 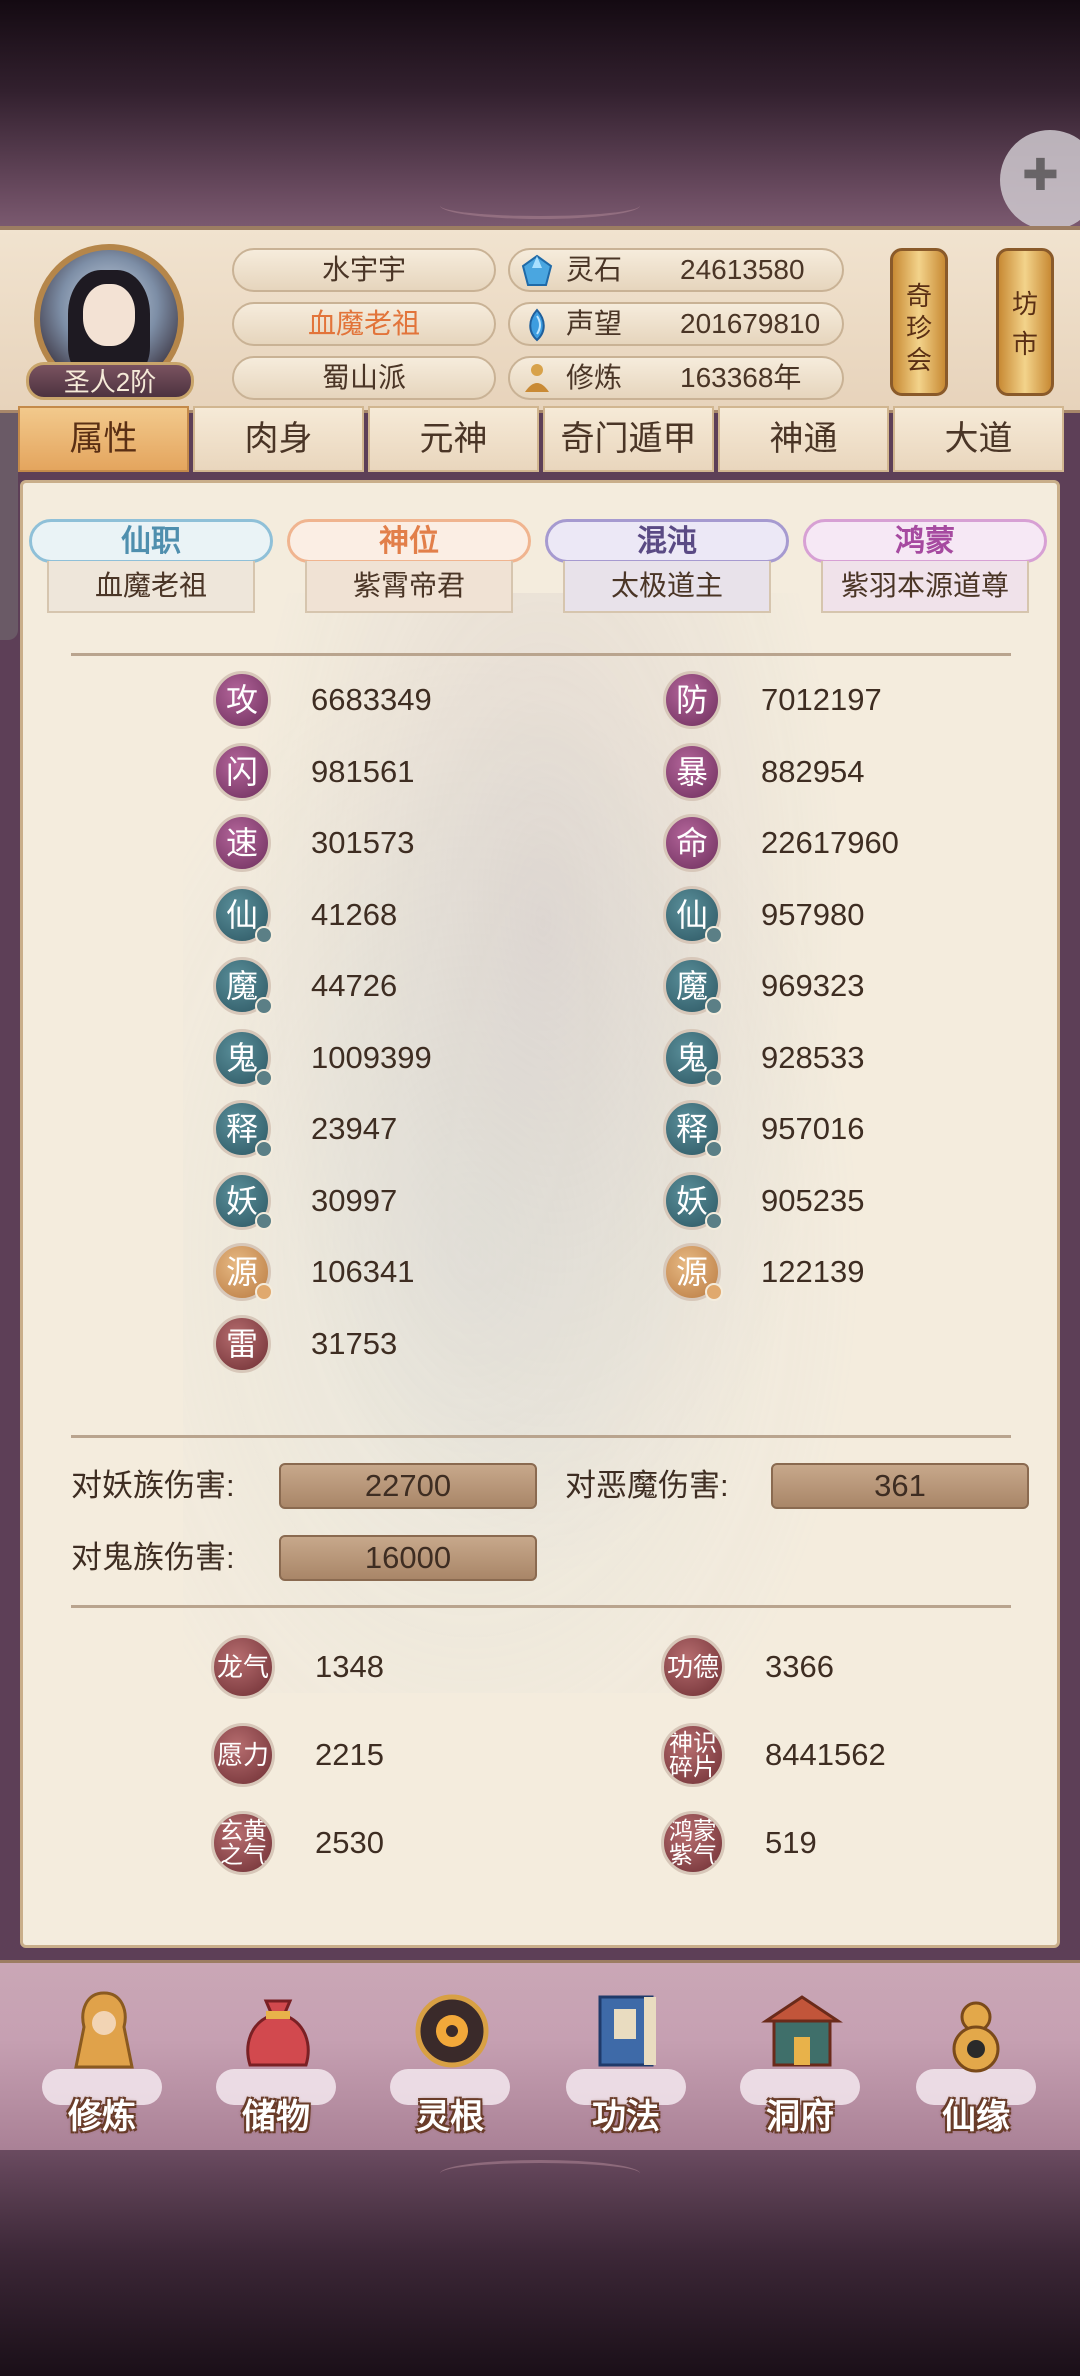 I want to click on stat-icon: 防, so click(x=692, y=700).